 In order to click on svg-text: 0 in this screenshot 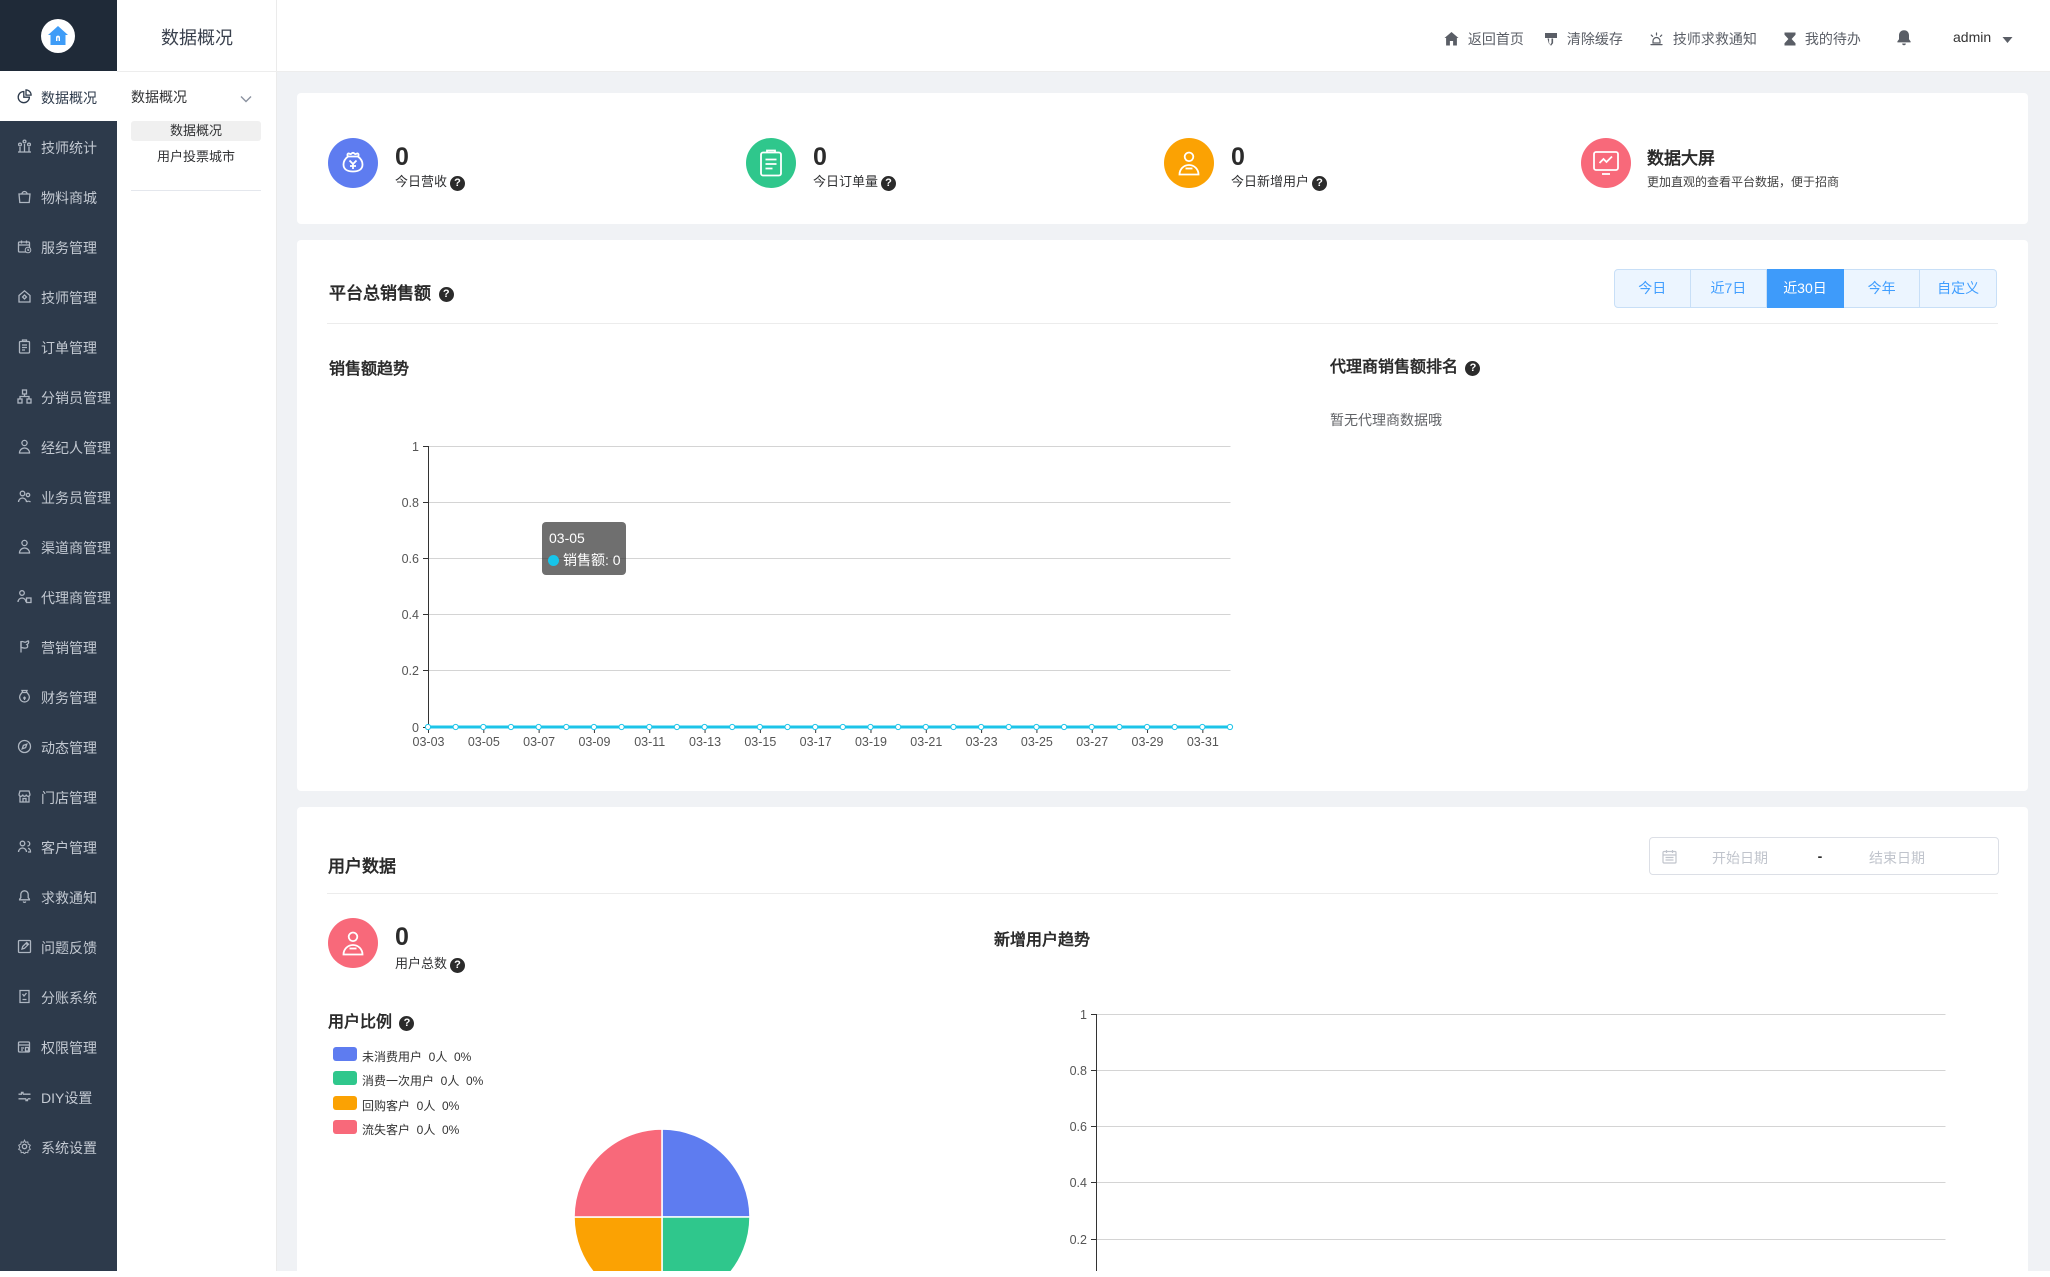, I will do `click(415, 728)`.